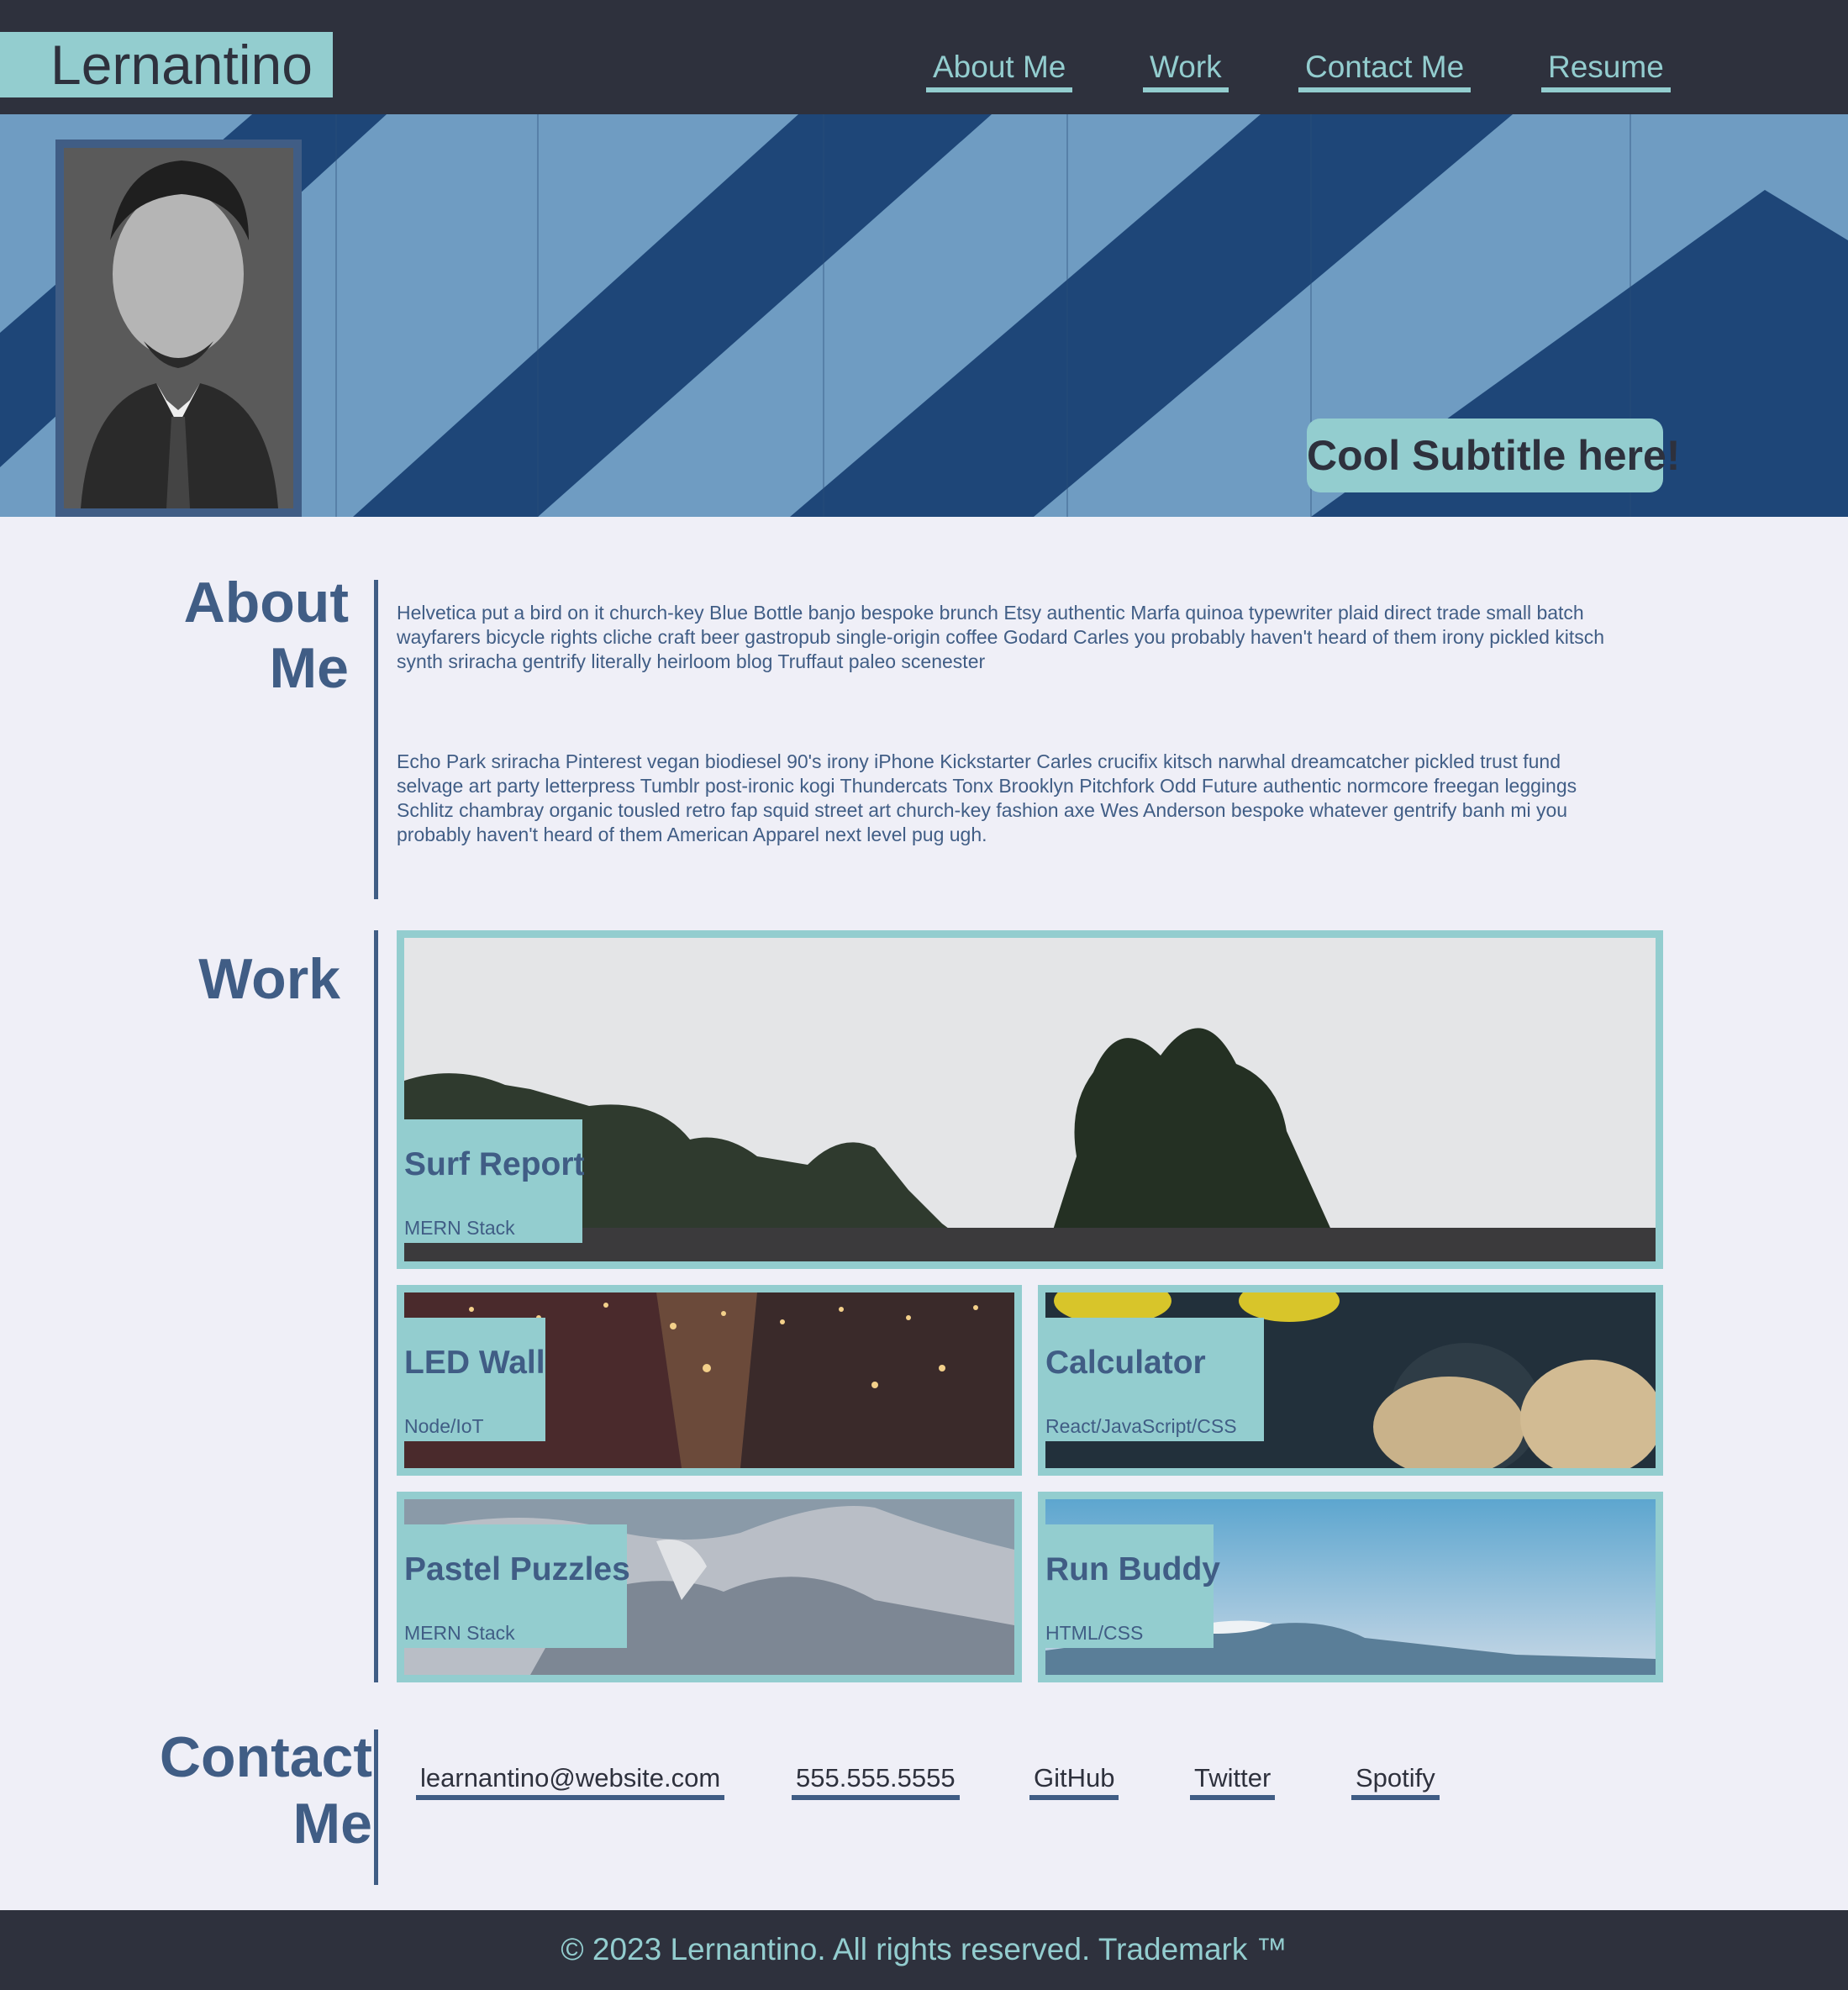 The image size is (1848, 1990). What do you see at coordinates (1141, 1426) in the screenshot?
I see `project-stack: React/JavaScript/CSS` at bounding box center [1141, 1426].